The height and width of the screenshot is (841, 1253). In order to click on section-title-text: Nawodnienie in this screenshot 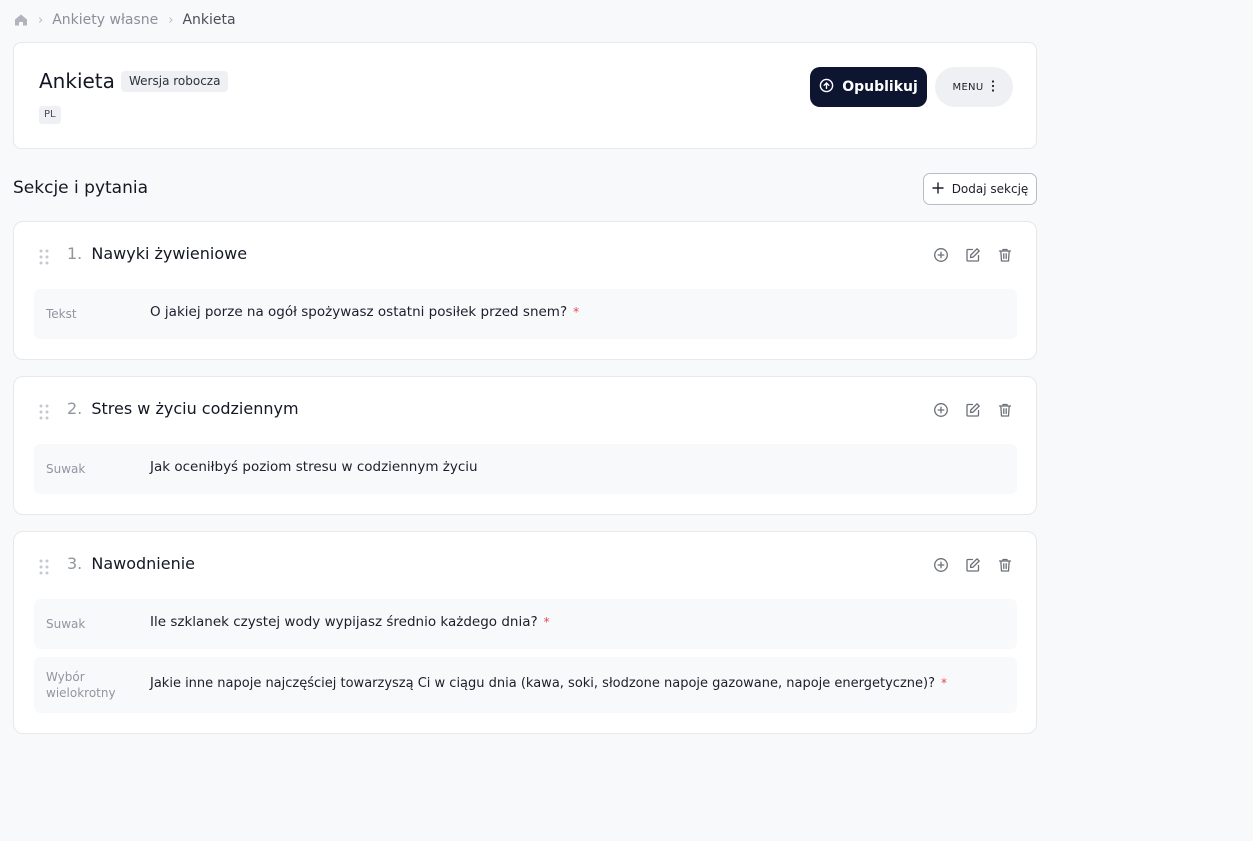, I will do `click(143, 563)`.